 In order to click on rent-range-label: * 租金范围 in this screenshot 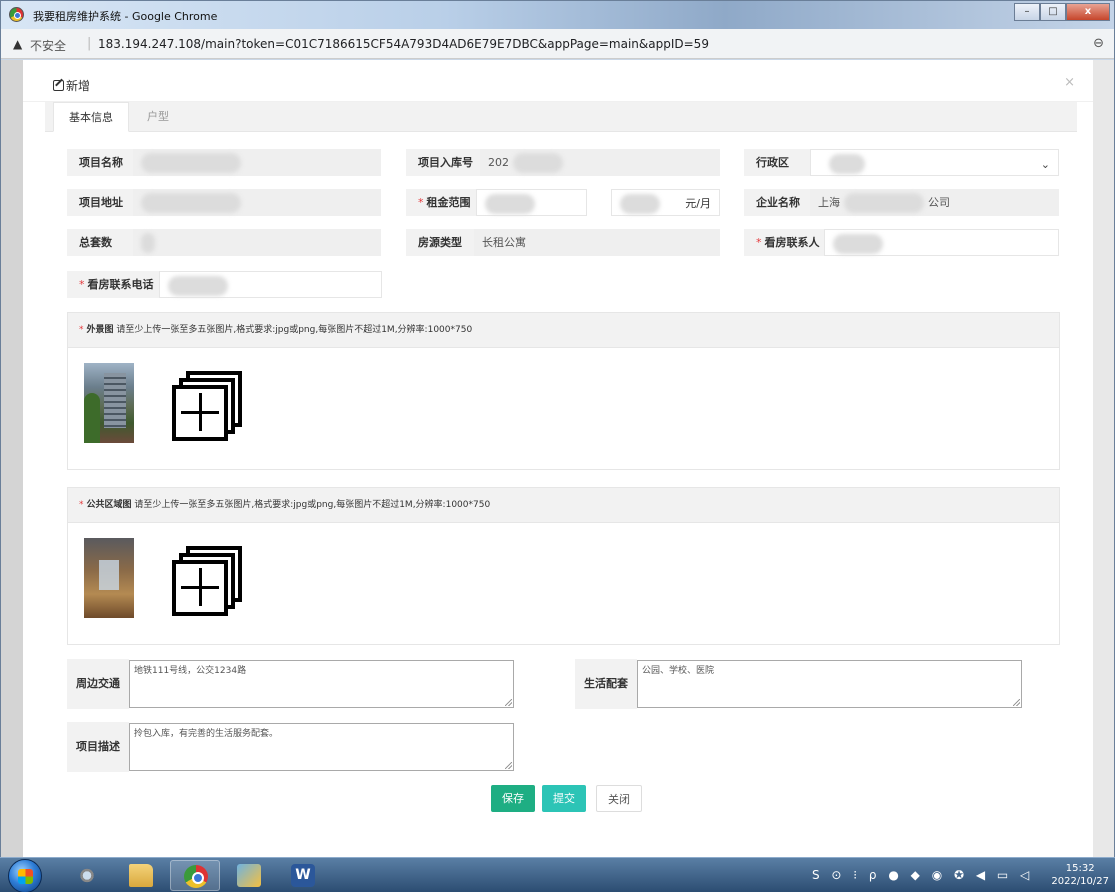, I will do `click(441, 202)`.